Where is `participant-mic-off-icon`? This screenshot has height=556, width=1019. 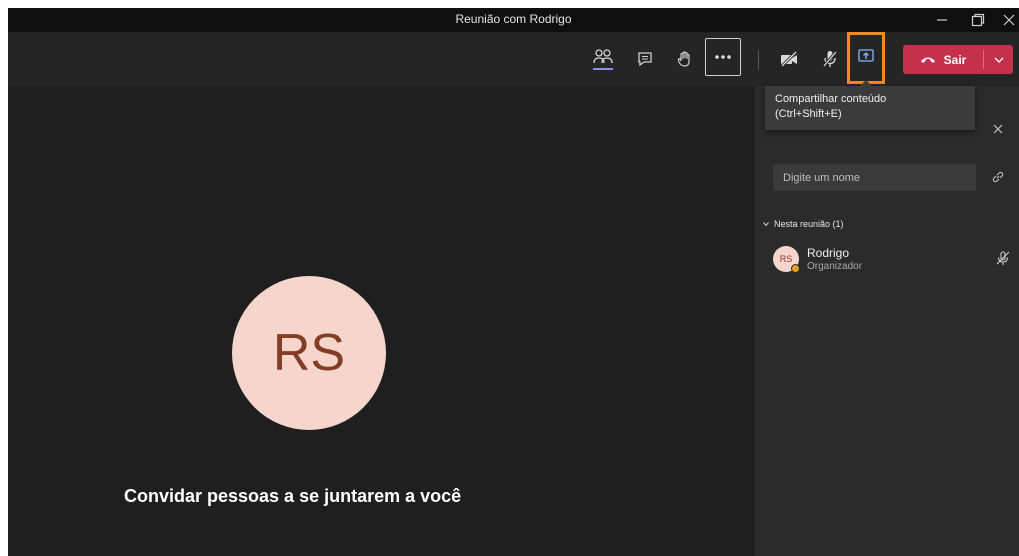 participant-mic-off-icon is located at coordinates (1003, 258).